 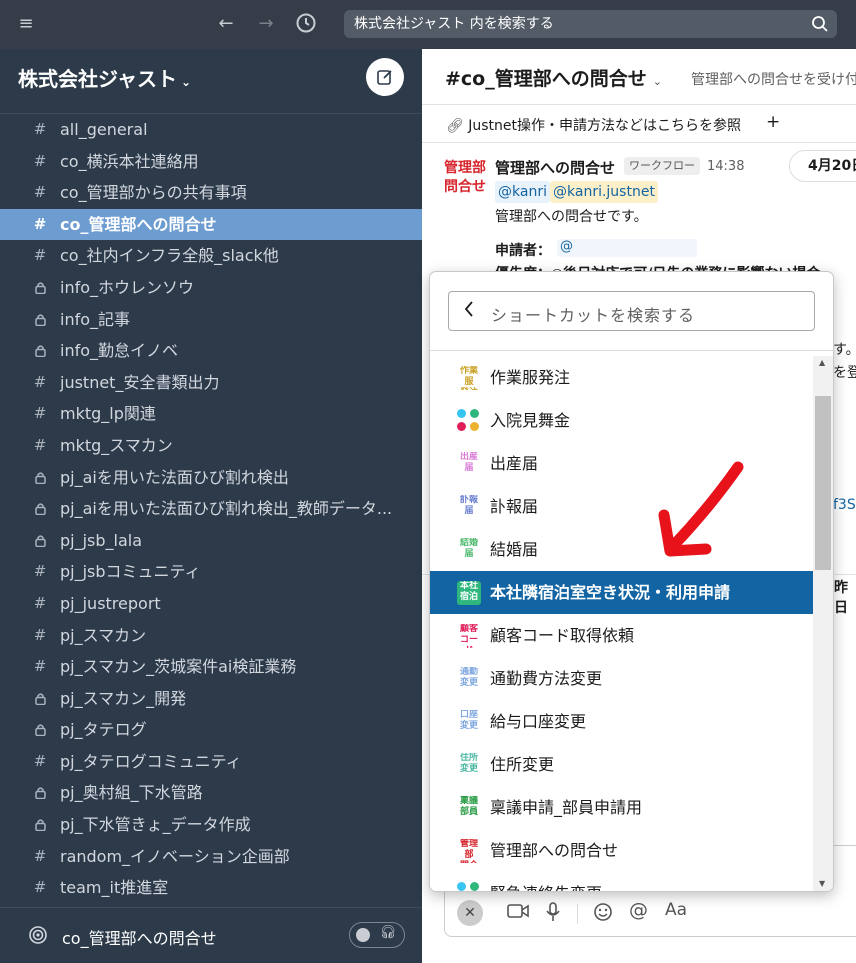 What do you see at coordinates (468, 677) in the screenshot?
I see `workflow-icon: 通勤 変更` at bounding box center [468, 677].